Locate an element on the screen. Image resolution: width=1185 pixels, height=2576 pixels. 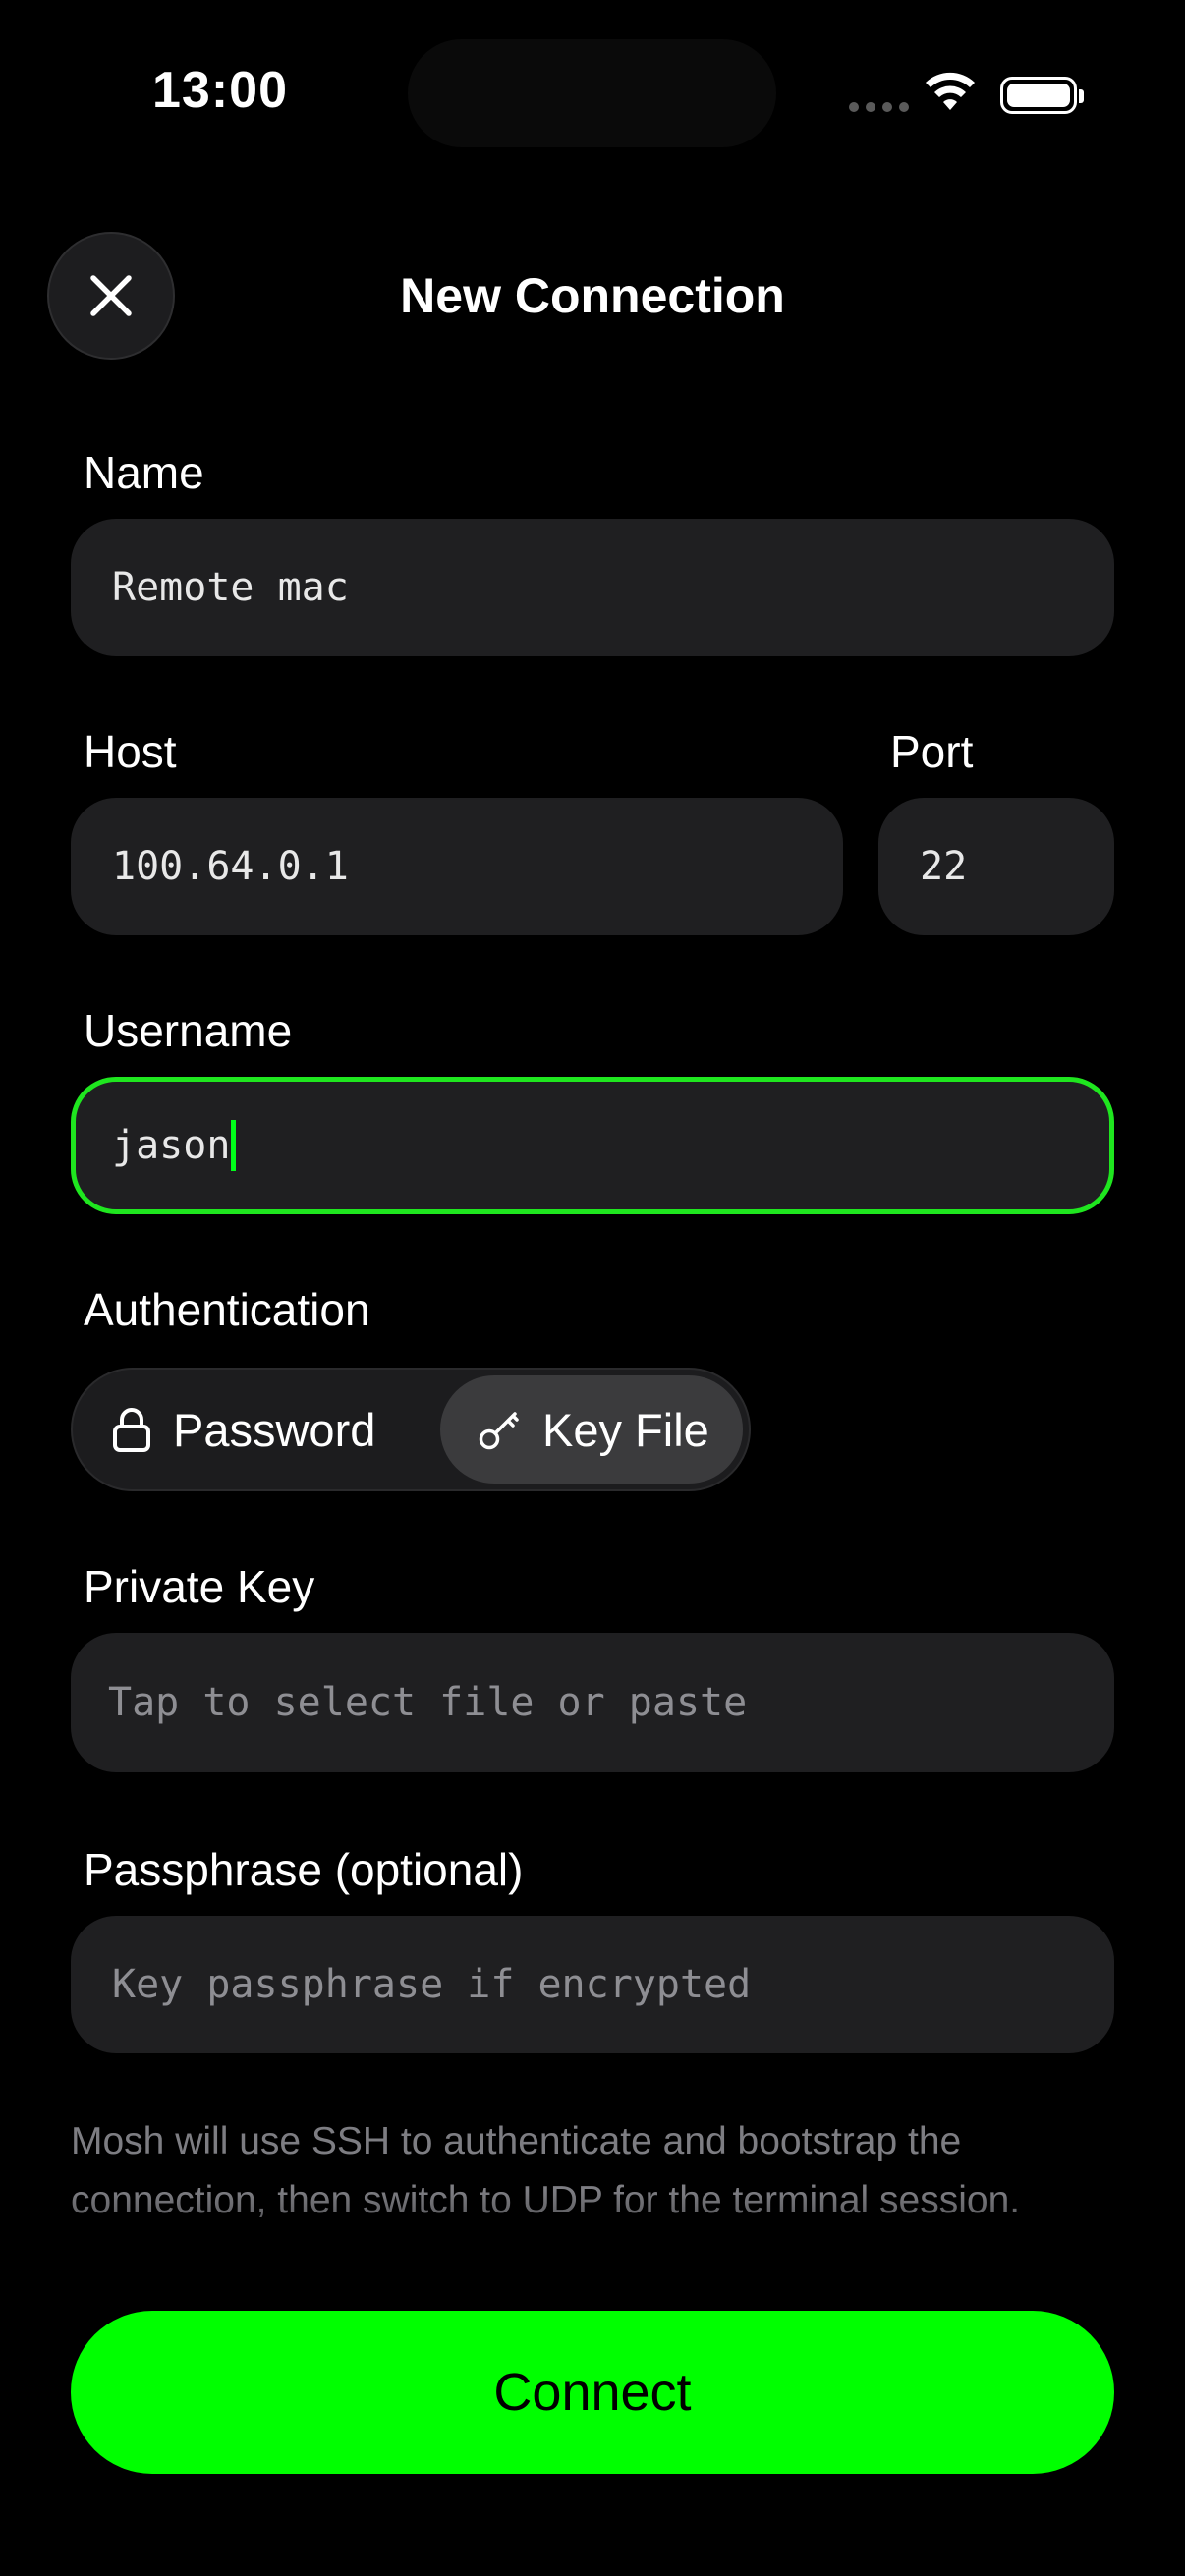
username-label: Username is located at coordinates (189, 1030).